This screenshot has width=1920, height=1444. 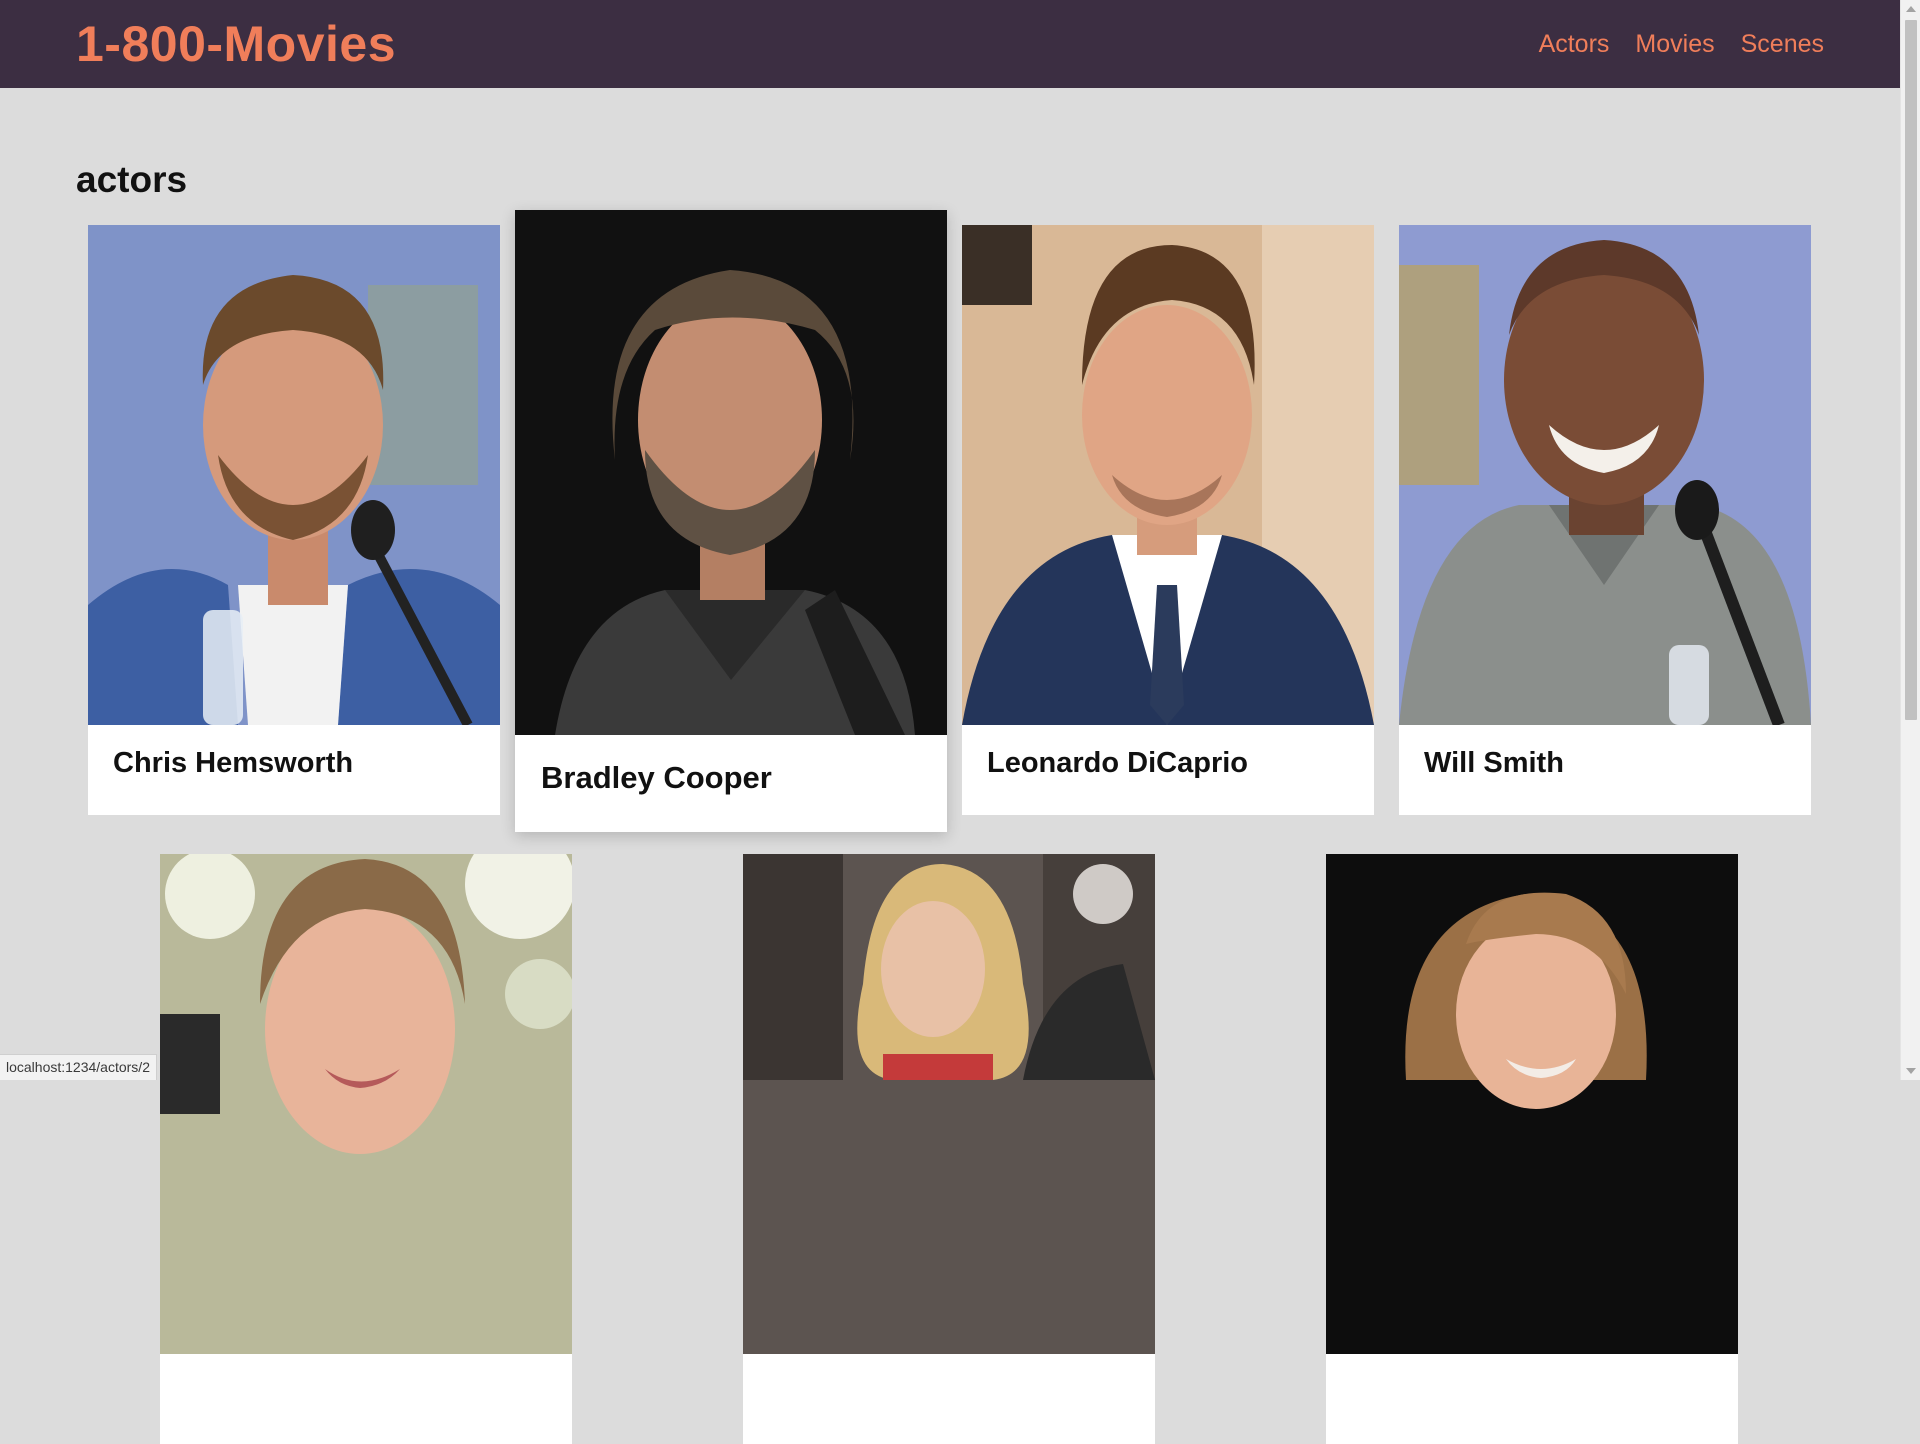 I want to click on vertical-scrollbar, so click(x=1910, y=540).